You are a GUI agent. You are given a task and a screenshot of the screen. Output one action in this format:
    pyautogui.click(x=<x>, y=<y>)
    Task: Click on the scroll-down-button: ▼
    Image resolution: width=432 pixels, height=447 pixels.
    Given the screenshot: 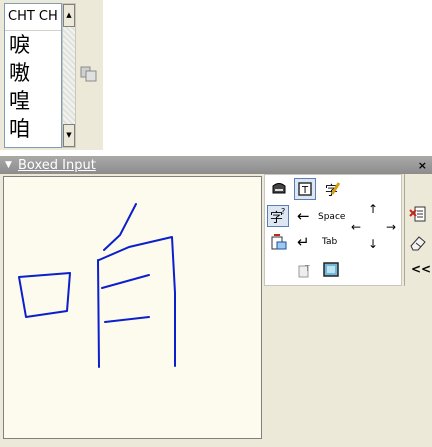 What is the action you would take?
    pyautogui.click(x=69, y=135)
    